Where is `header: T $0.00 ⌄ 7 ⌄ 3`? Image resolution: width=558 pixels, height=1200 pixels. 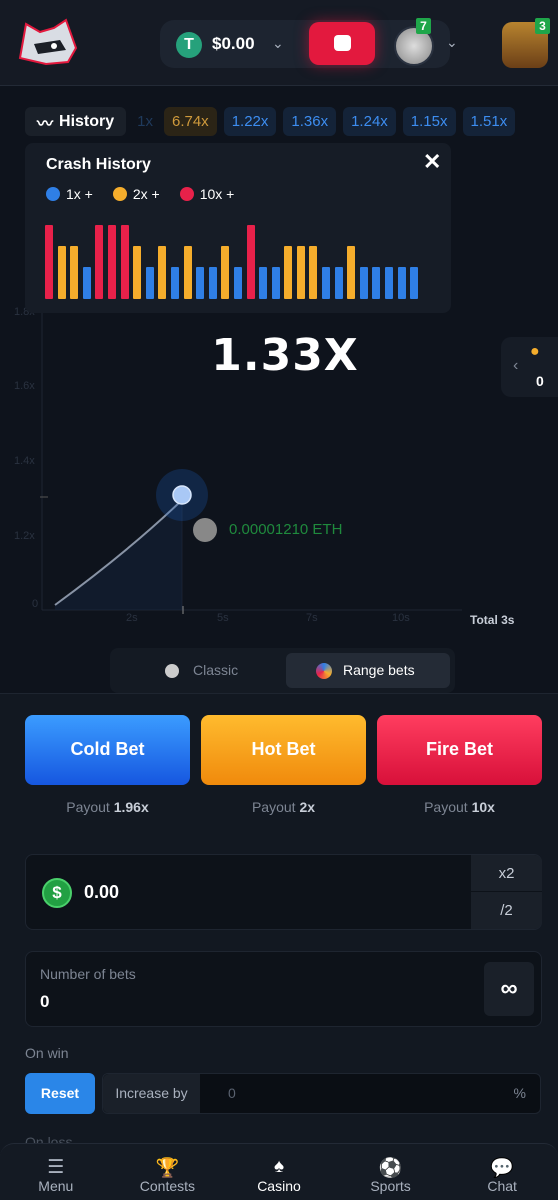 header: T $0.00 ⌄ 7 ⌄ 3 is located at coordinates (279, 43).